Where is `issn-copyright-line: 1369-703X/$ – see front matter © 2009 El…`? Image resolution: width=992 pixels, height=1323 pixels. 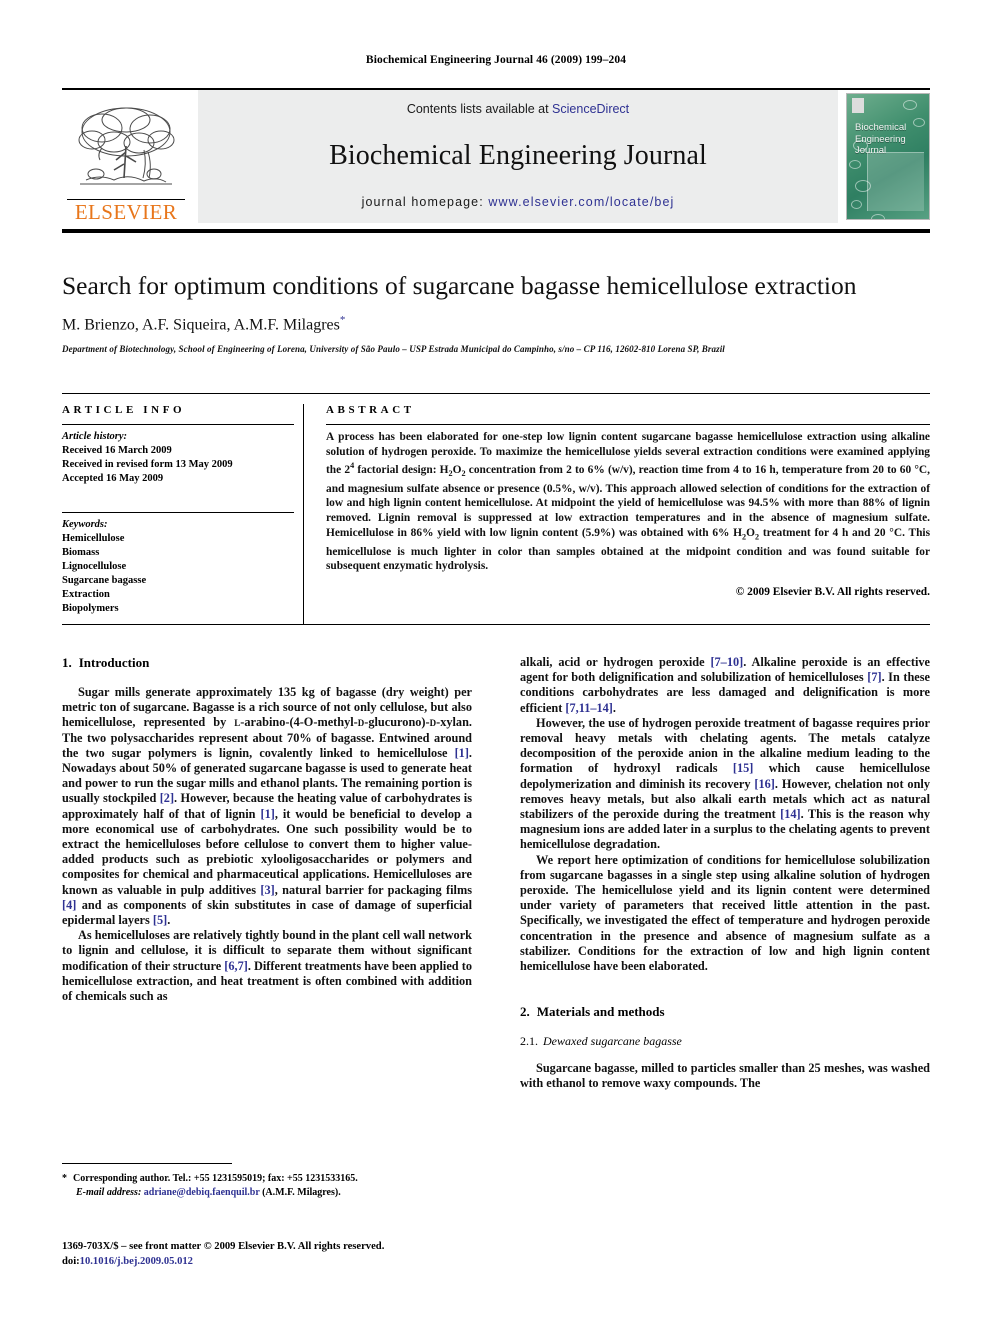
issn-copyright-line: 1369-703X/$ – see front matter © 2009 El… is located at coordinates (223, 1246).